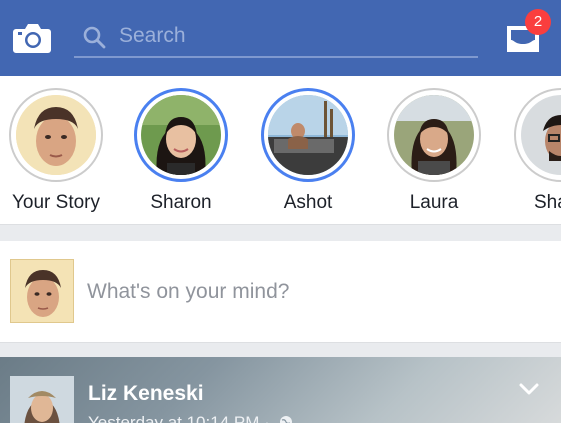 Image resolution: width=561 pixels, height=423 pixels. I want to click on story-your-story: Your Story, so click(59, 153).